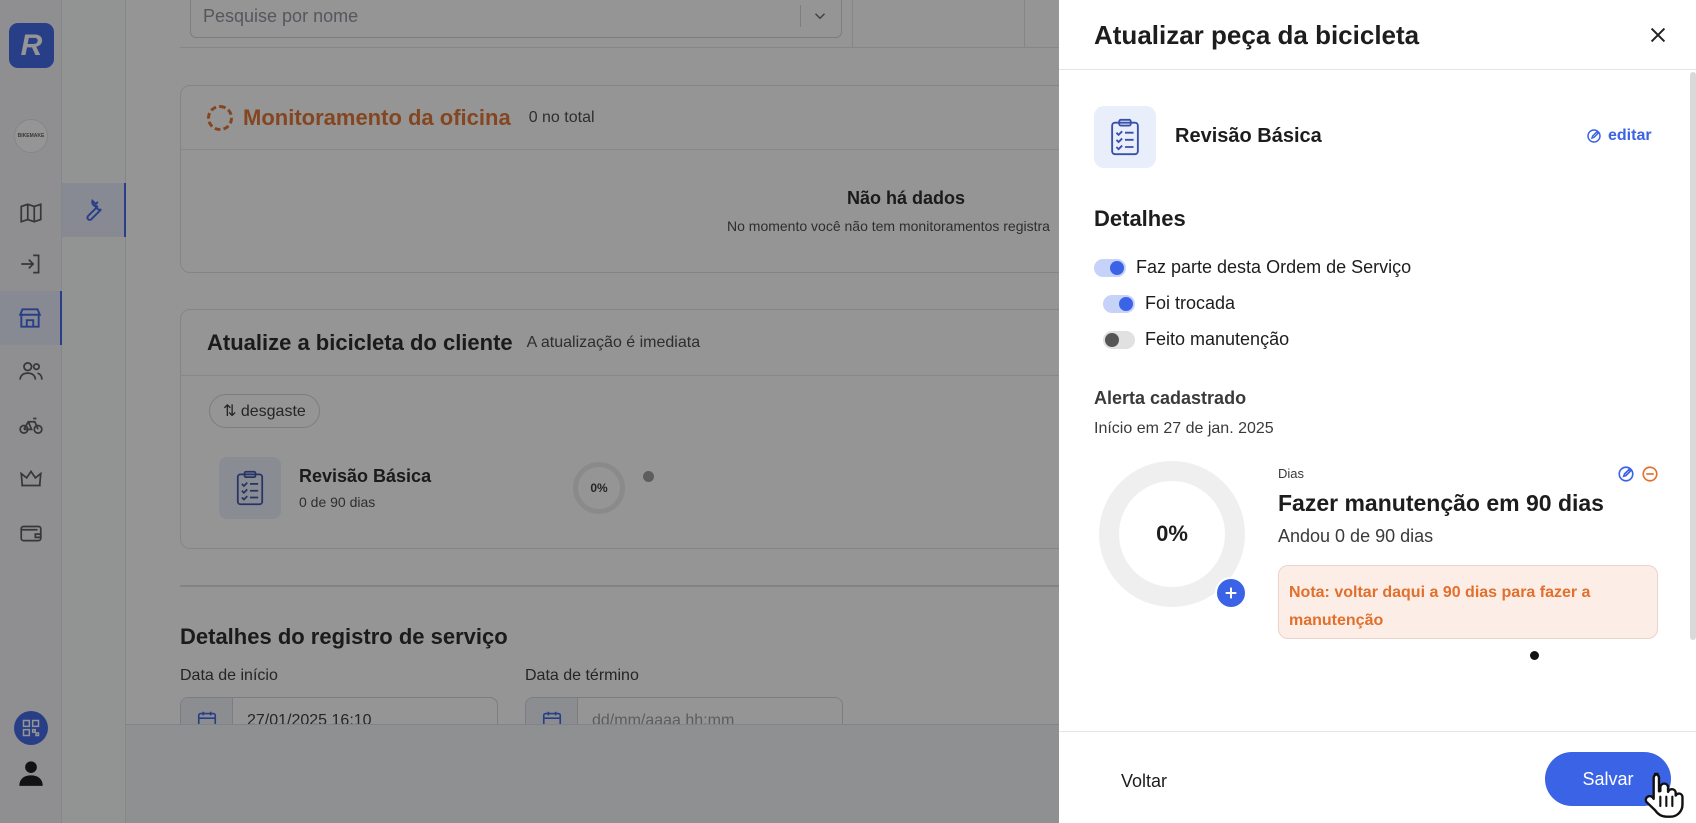 This screenshot has height=823, width=1696. I want to click on clipboard-icon, so click(1125, 137).